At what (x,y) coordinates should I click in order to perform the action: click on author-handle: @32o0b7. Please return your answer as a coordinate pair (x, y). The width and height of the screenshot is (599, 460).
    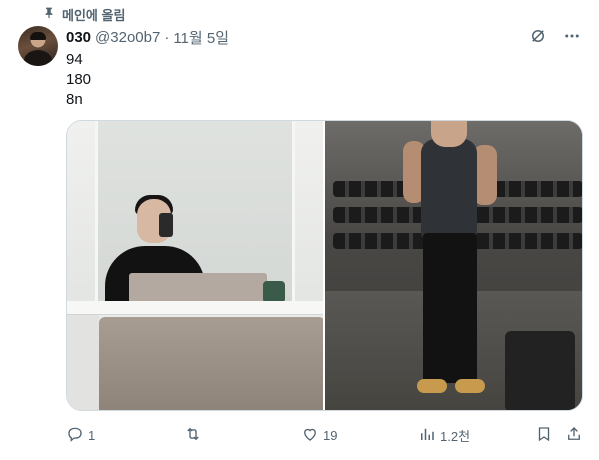
    Looking at the image, I should click on (127, 37).